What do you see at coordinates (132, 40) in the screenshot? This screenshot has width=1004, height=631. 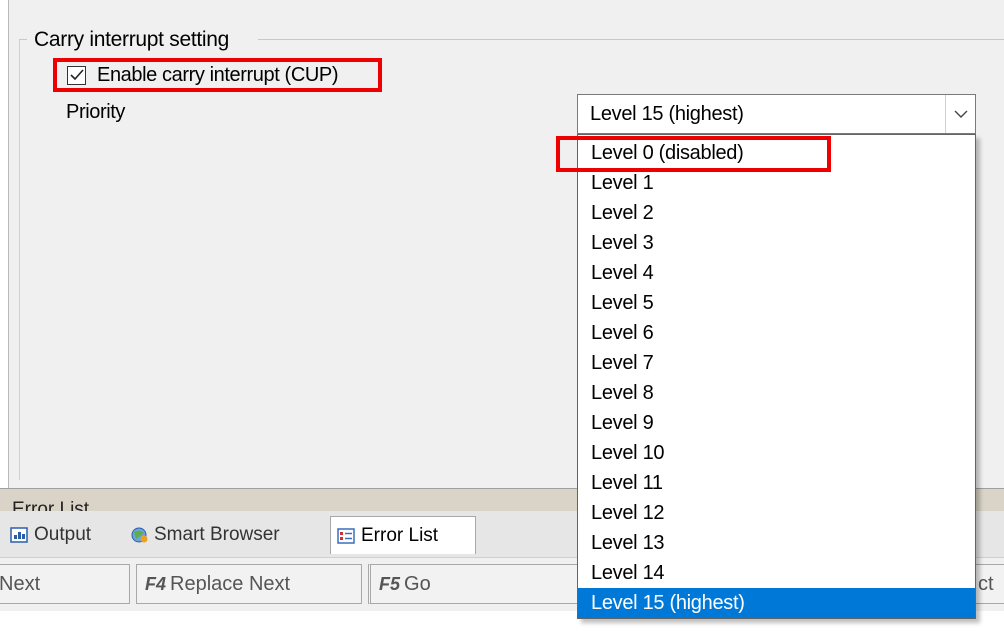 I see `group-title: Carry interrupt setting` at bounding box center [132, 40].